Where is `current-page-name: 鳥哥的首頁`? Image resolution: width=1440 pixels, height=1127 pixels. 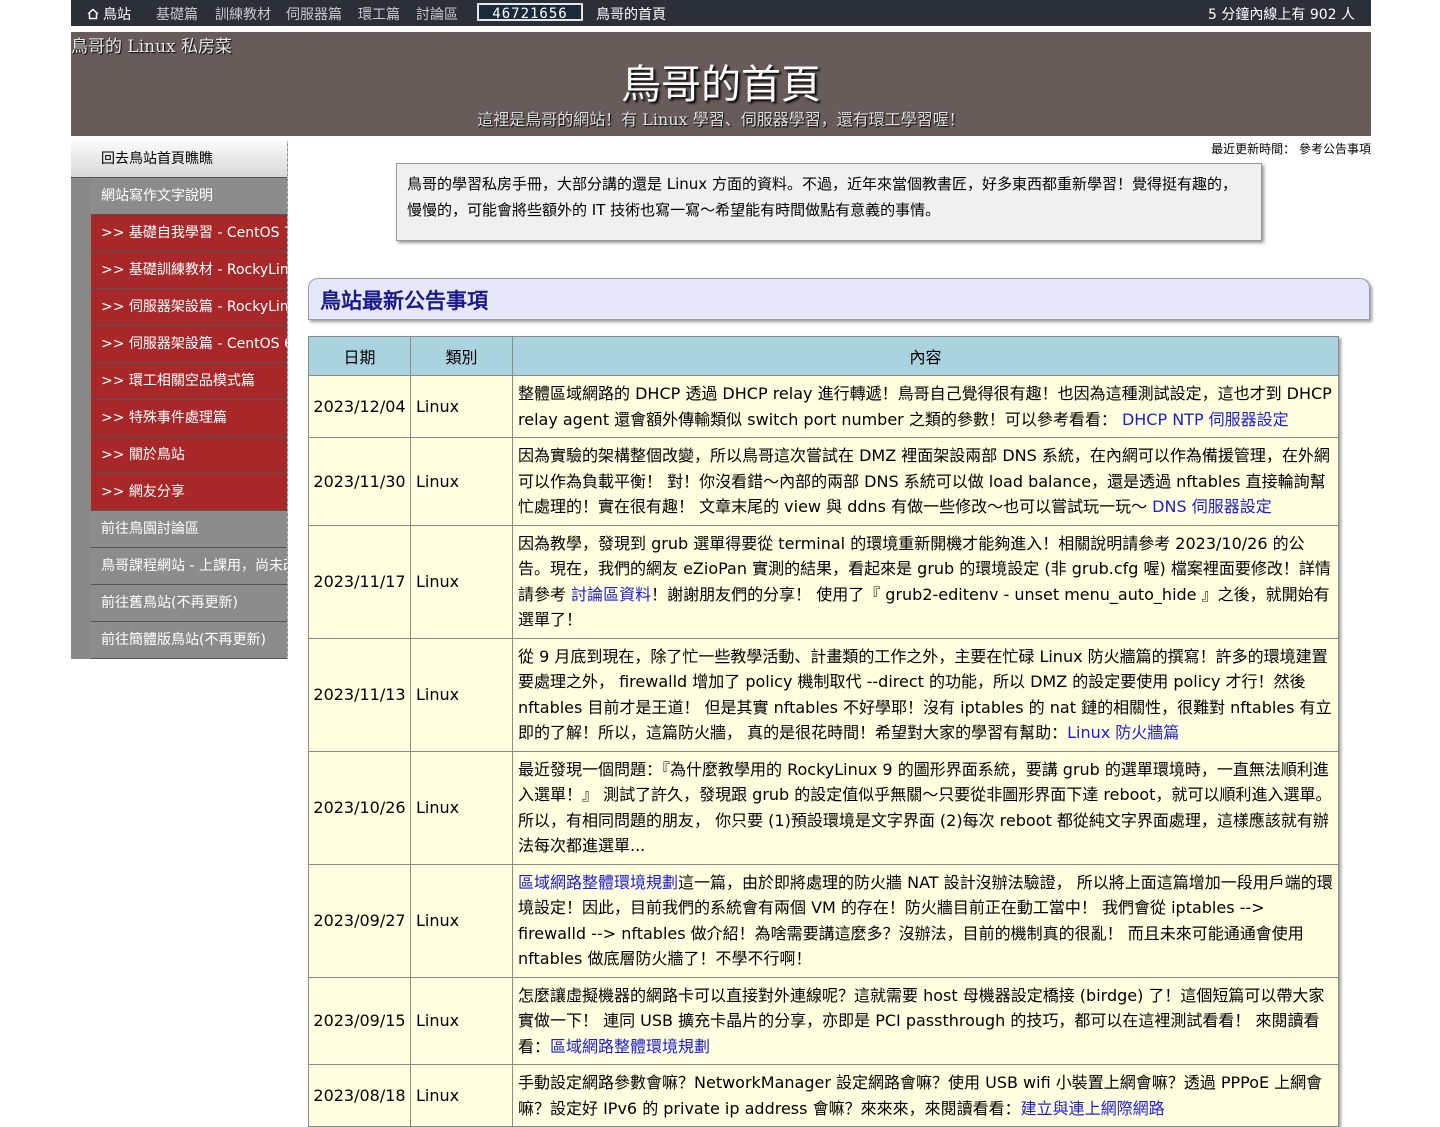 current-page-name: 鳥哥的首頁 is located at coordinates (631, 15).